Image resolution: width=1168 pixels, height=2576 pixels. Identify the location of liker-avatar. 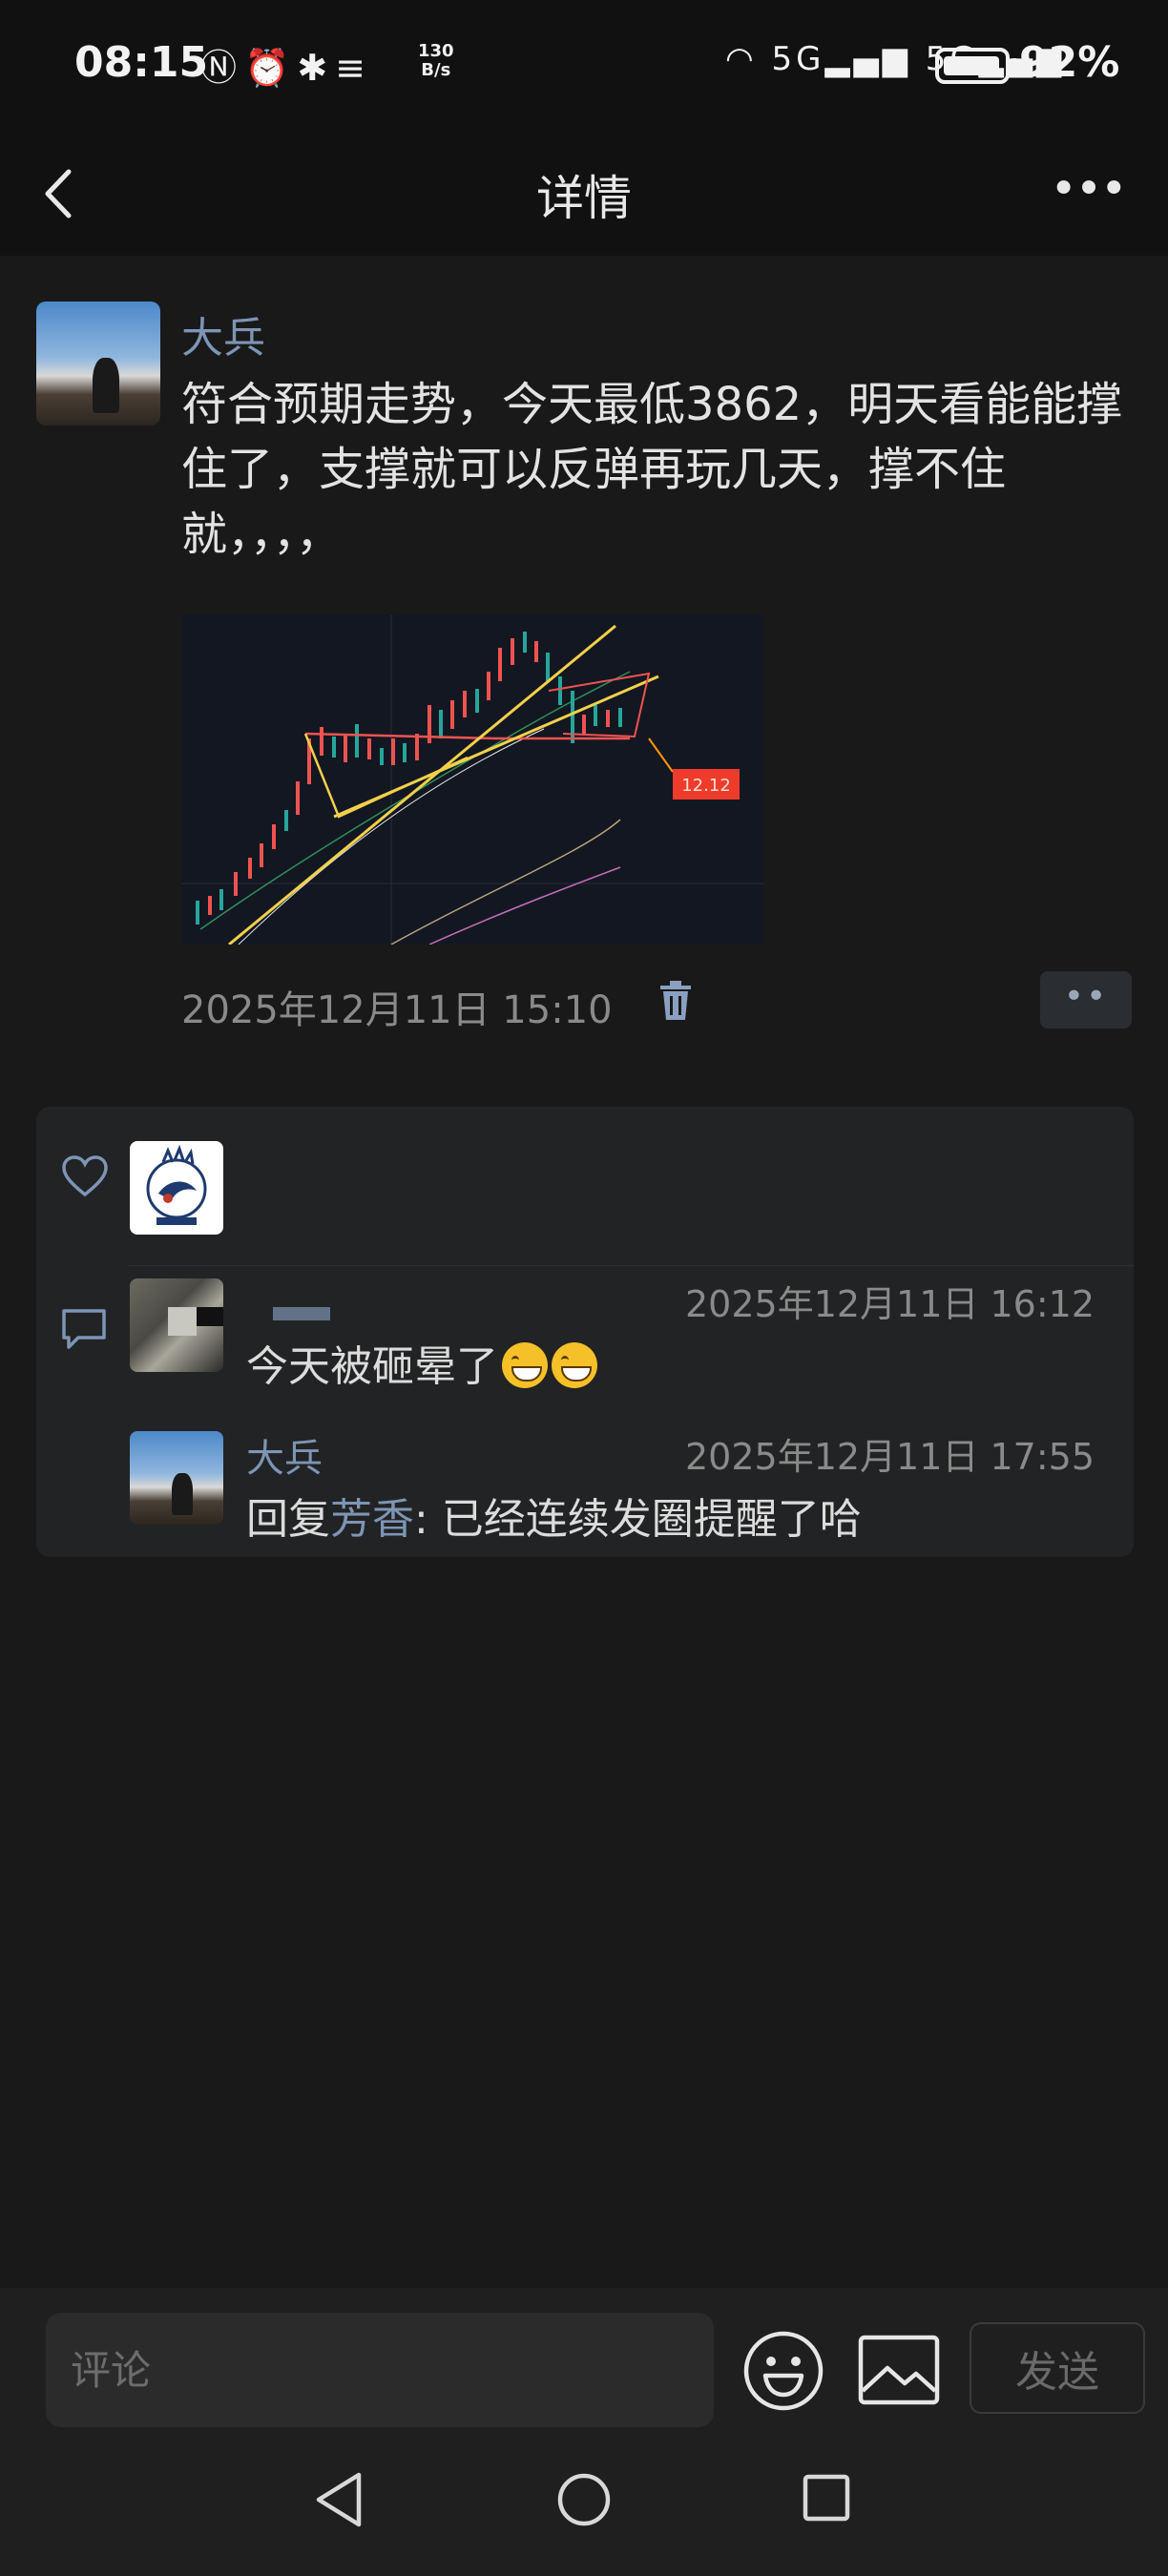
(177, 1188).